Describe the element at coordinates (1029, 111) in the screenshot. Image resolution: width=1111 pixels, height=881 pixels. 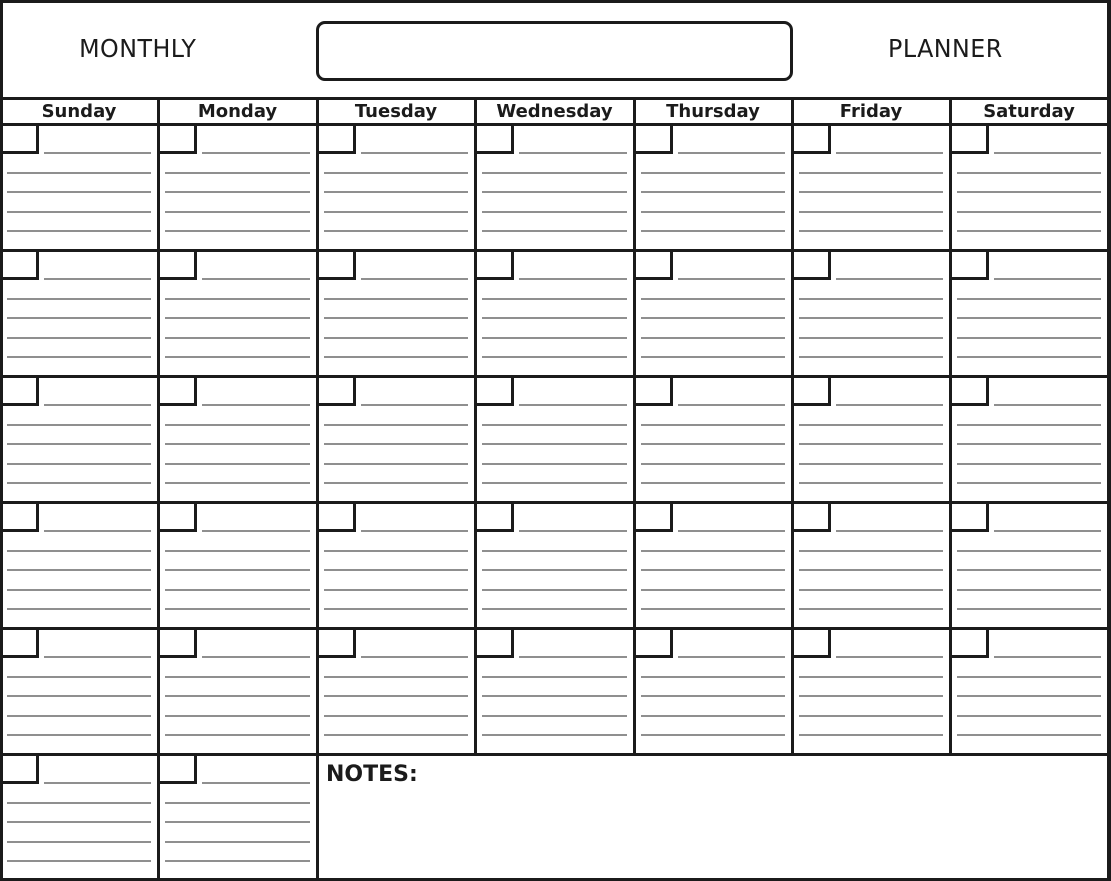
I see `day-header-saturday: Saturday` at that location.